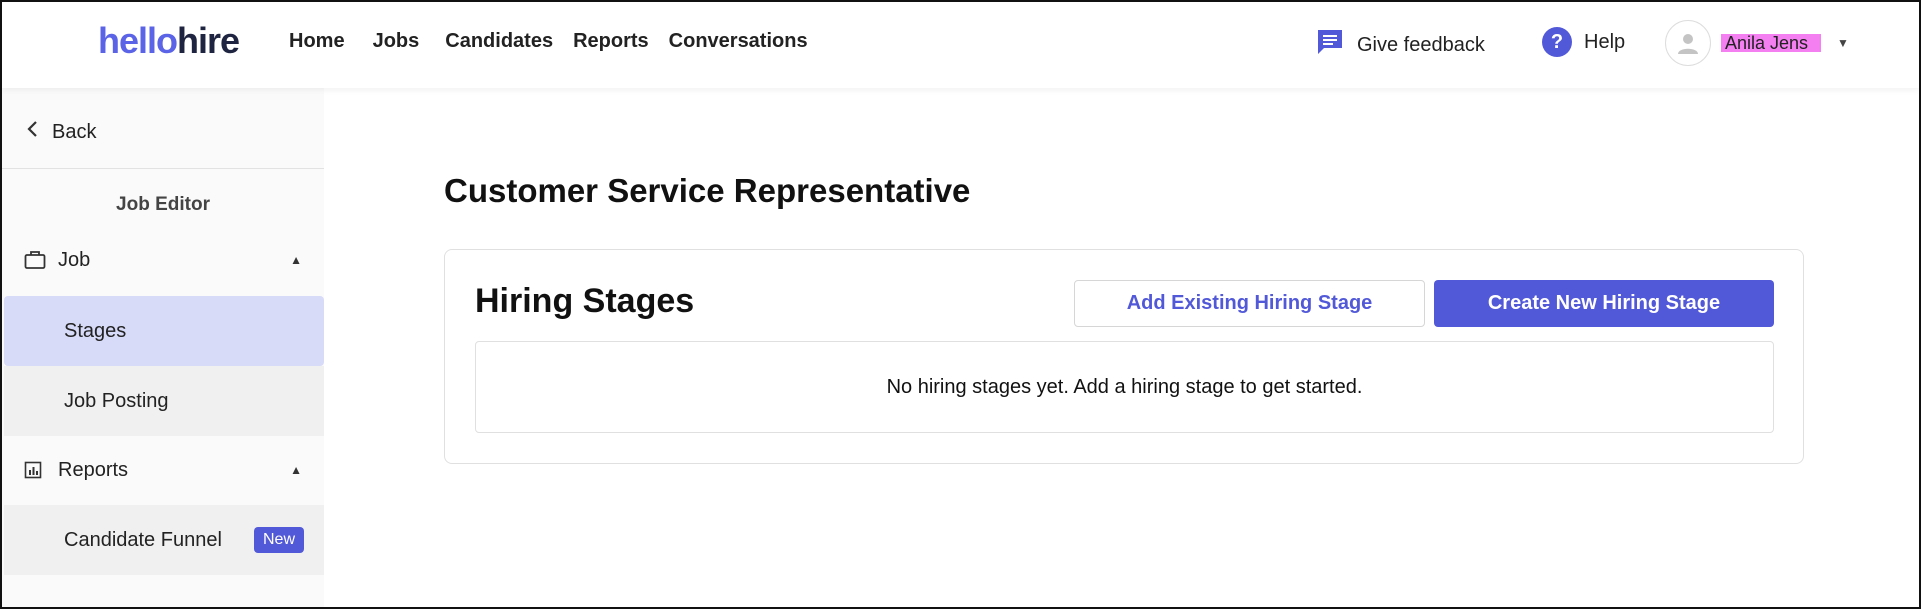  What do you see at coordinates (116, 400) in the screenshot?
I see `sidebar-item-label: Job Posting` at bounding box center [116, 400].